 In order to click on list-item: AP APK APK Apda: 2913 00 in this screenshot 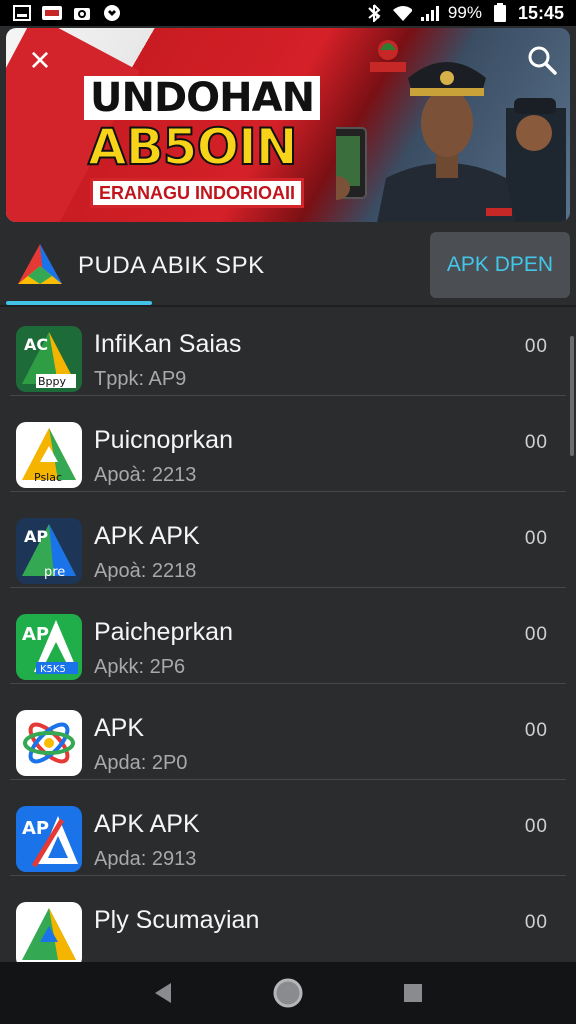, I will do `click(288, 828)`.